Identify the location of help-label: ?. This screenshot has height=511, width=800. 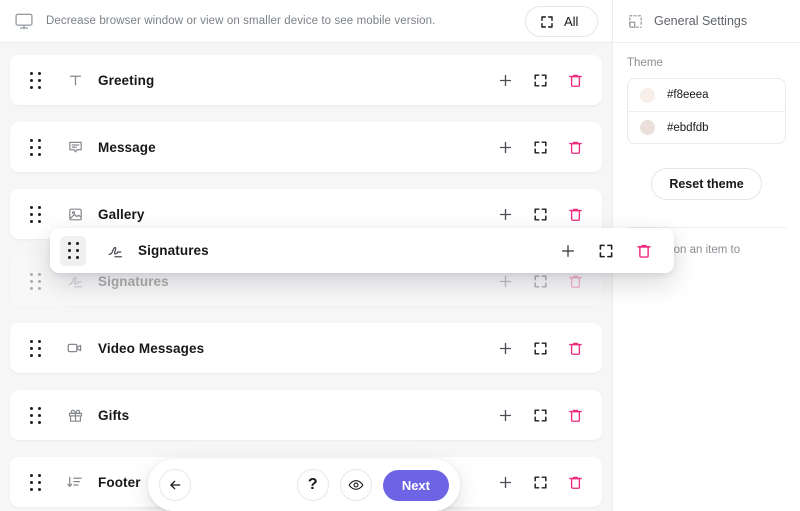
(312, 484).